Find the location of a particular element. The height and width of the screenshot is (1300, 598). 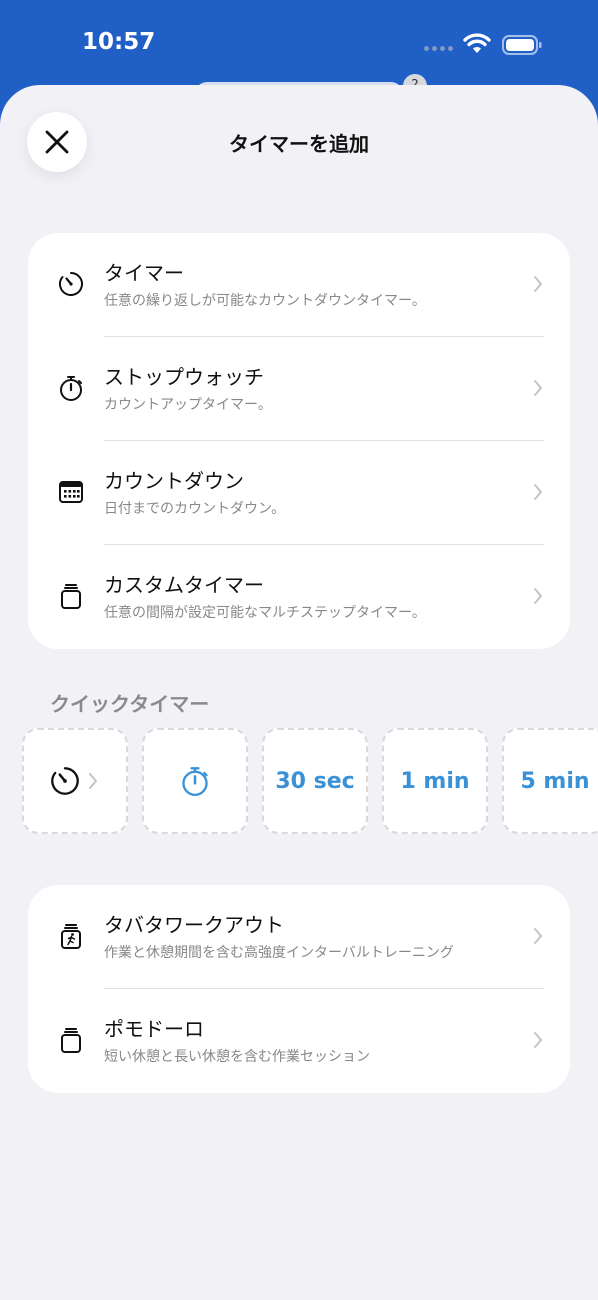

item-title: タイマー is located at coordinates (144, 273).